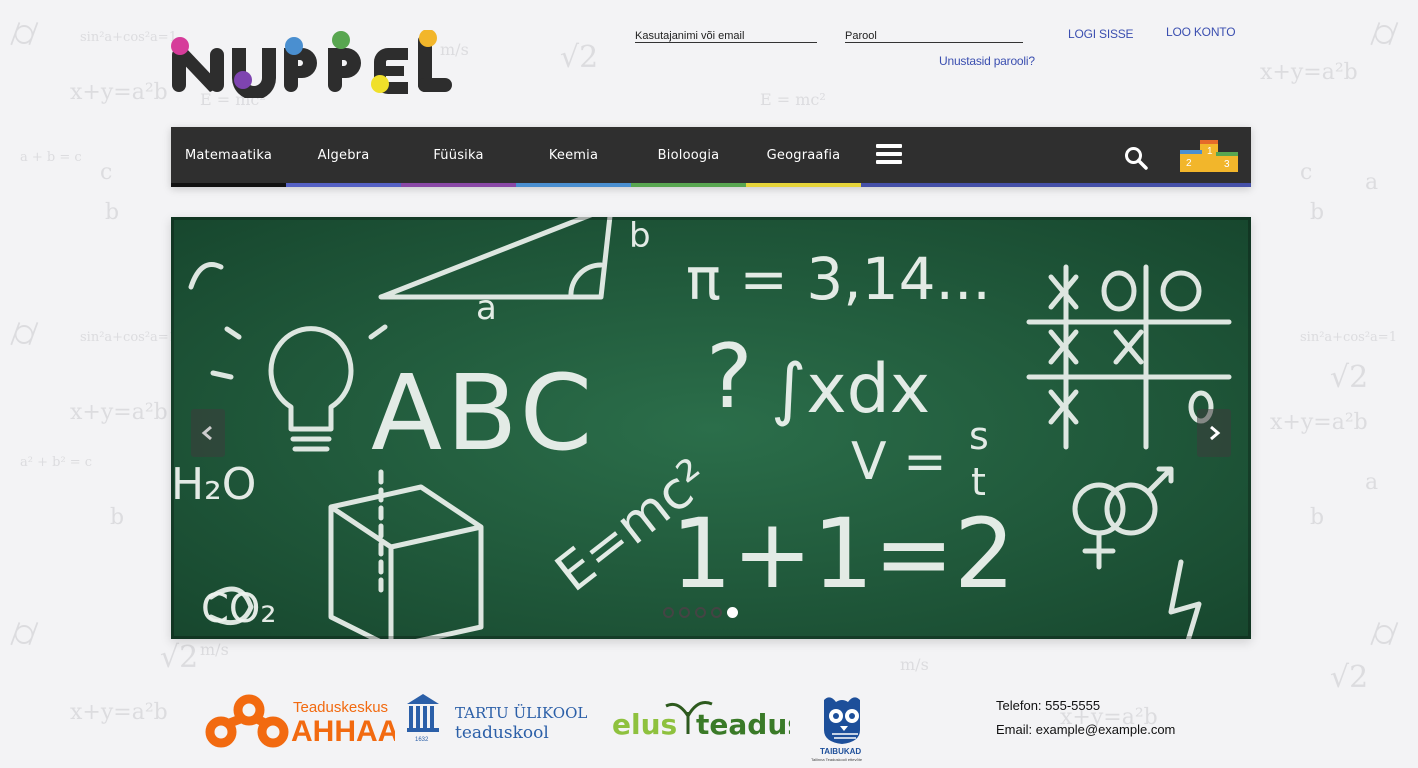 Image resolution: width=1418 pixels, height=768 pixels. Describe the element at coordinates (899, 462) in the screenshot. I see `chalk-velocity: V =` at that location.